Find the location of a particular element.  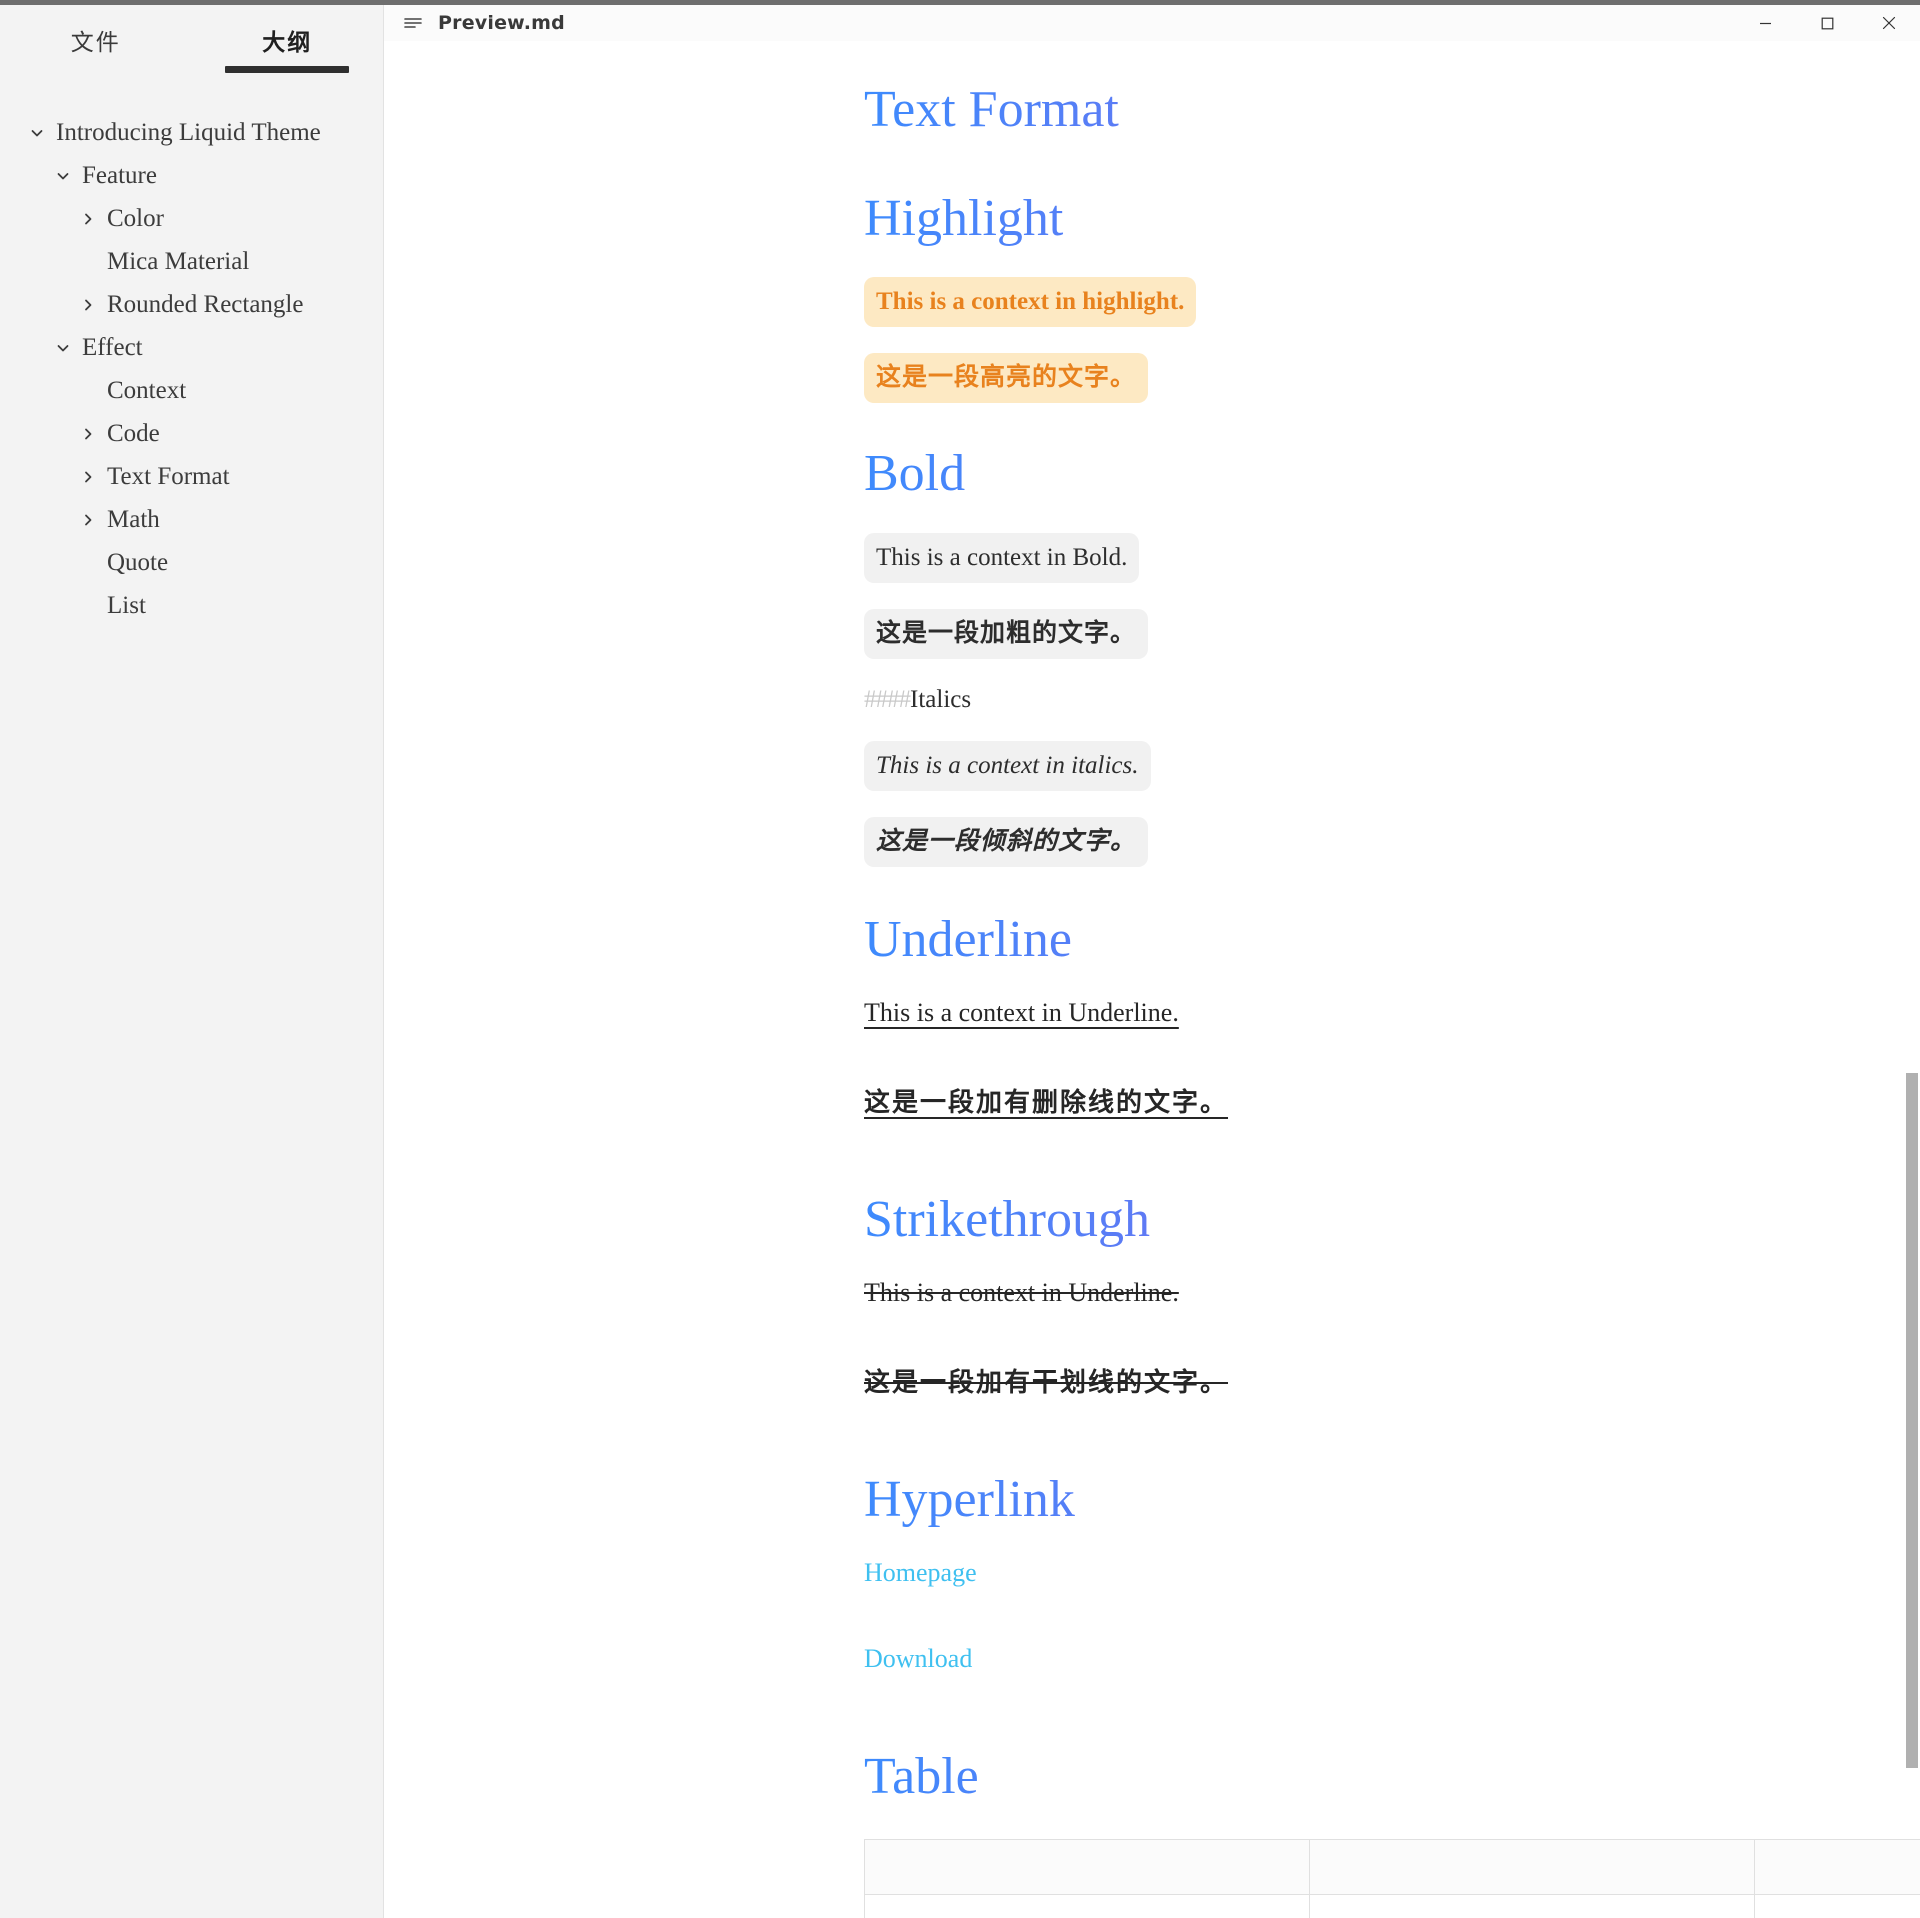

section-heading-strikethrough: Strikethrough is located at coordinates (1392, 1219).